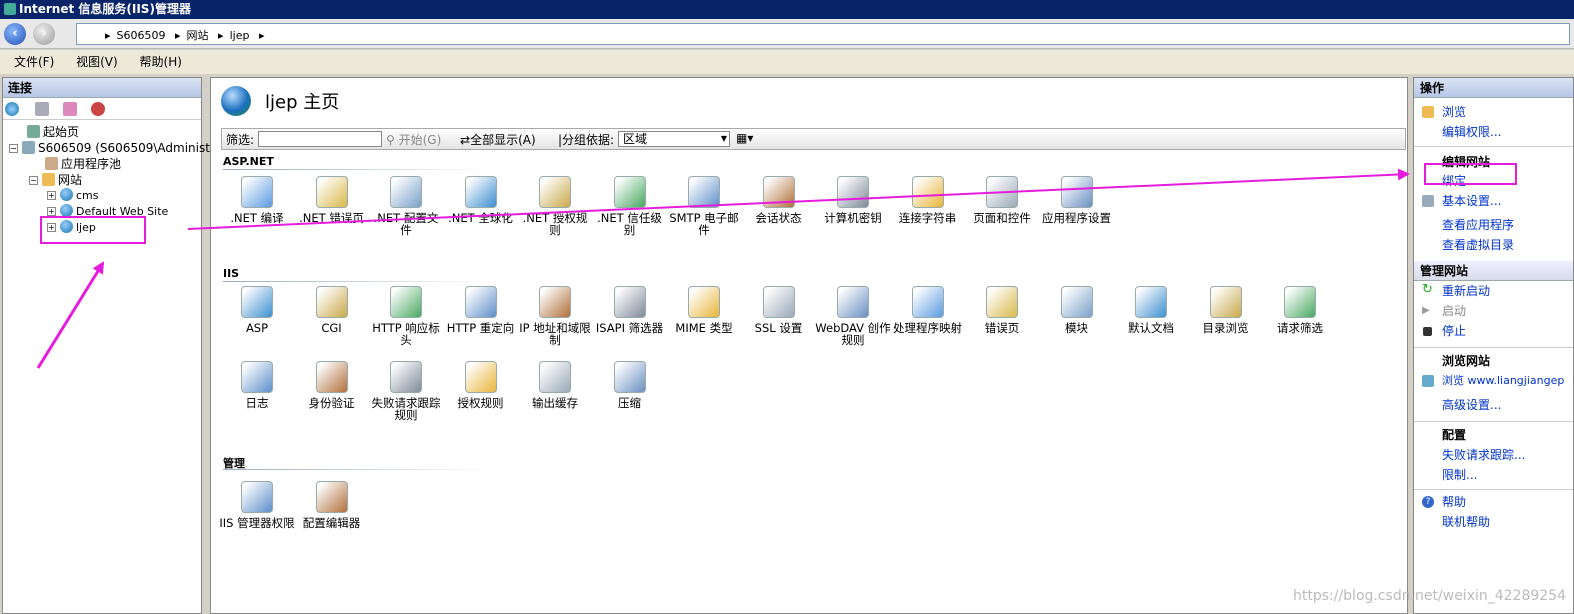 Image resolution: width=1574 pixels, height=614 pixels. I want to click on feature-0-11: 应用程序设置, so click(1077, 200).